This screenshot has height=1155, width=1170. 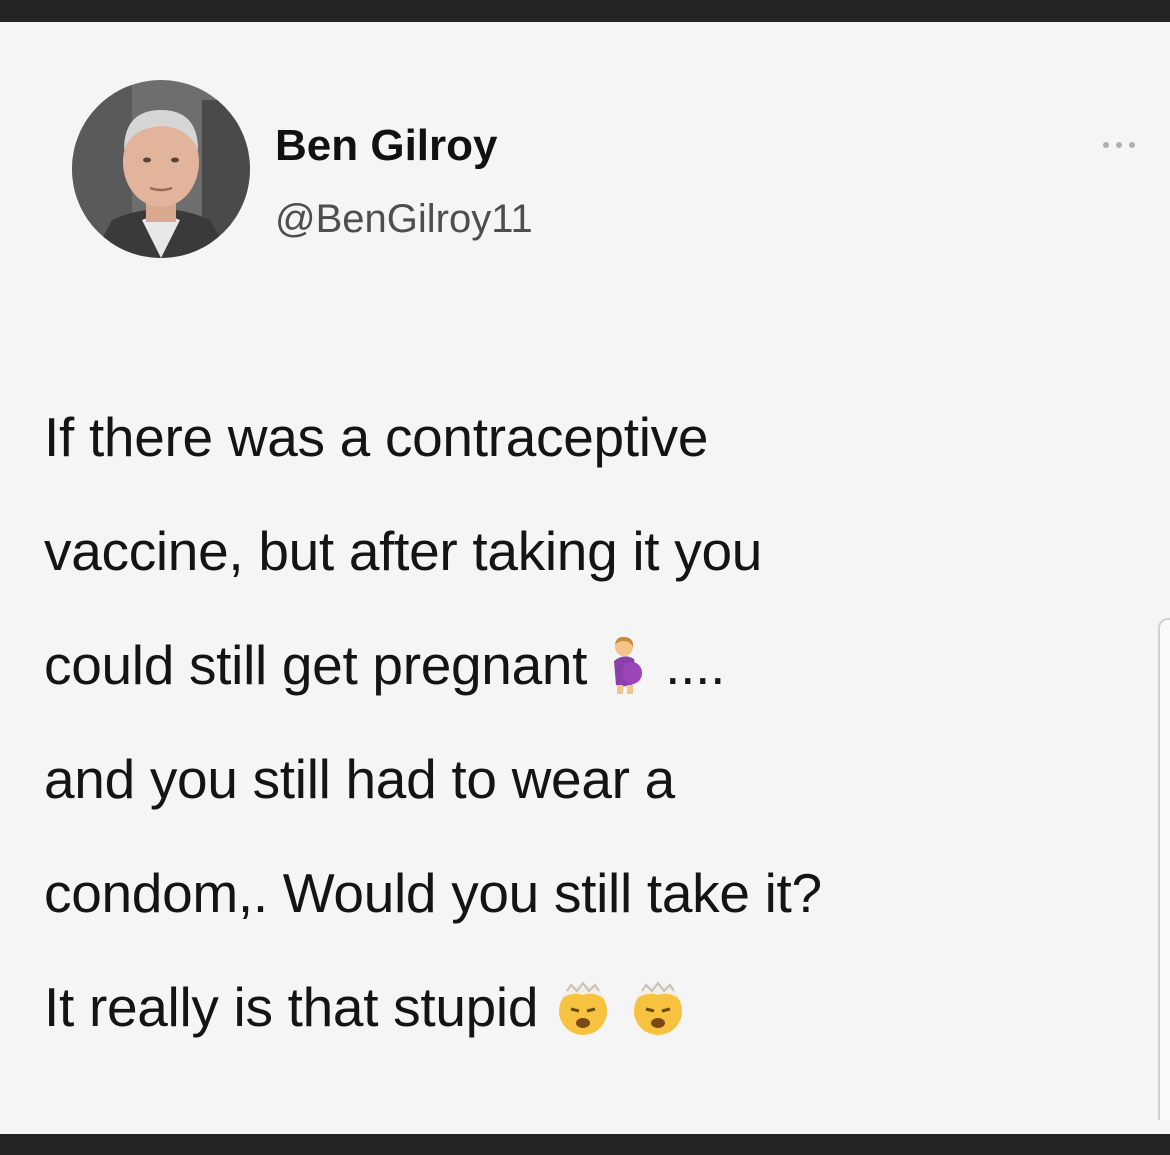 What do you see at coordinates (386, 146) in the screenshot?
I see `author-name: Ben Gilroy` at bounding box center [386, 146].